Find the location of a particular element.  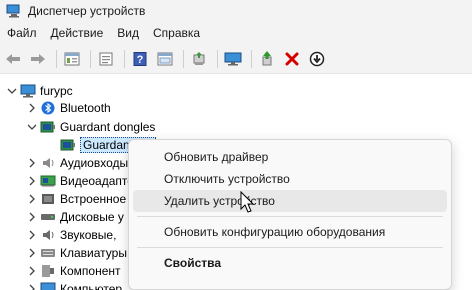

audio-icon is located at coordinates (48, 163).